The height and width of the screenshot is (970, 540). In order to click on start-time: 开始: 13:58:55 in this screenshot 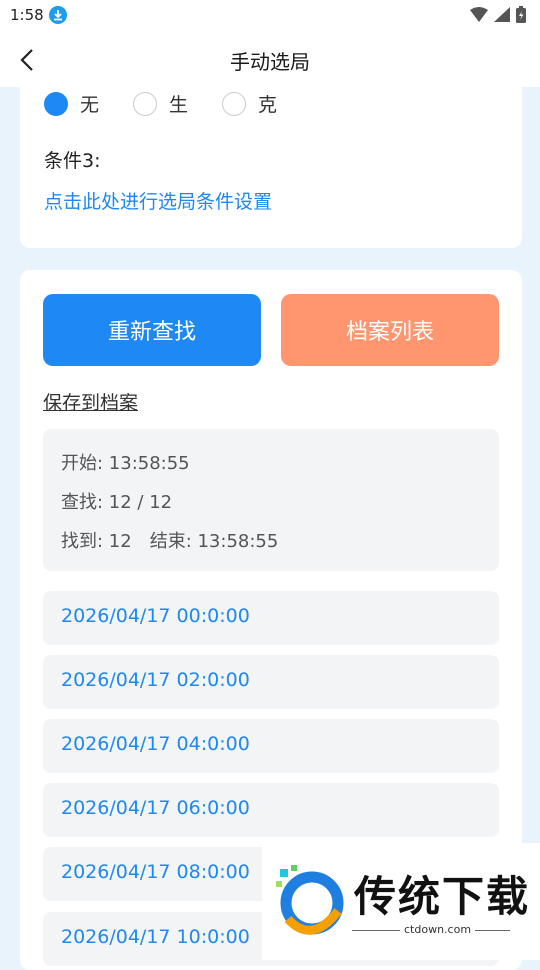, I will do `click(125, 463)`.